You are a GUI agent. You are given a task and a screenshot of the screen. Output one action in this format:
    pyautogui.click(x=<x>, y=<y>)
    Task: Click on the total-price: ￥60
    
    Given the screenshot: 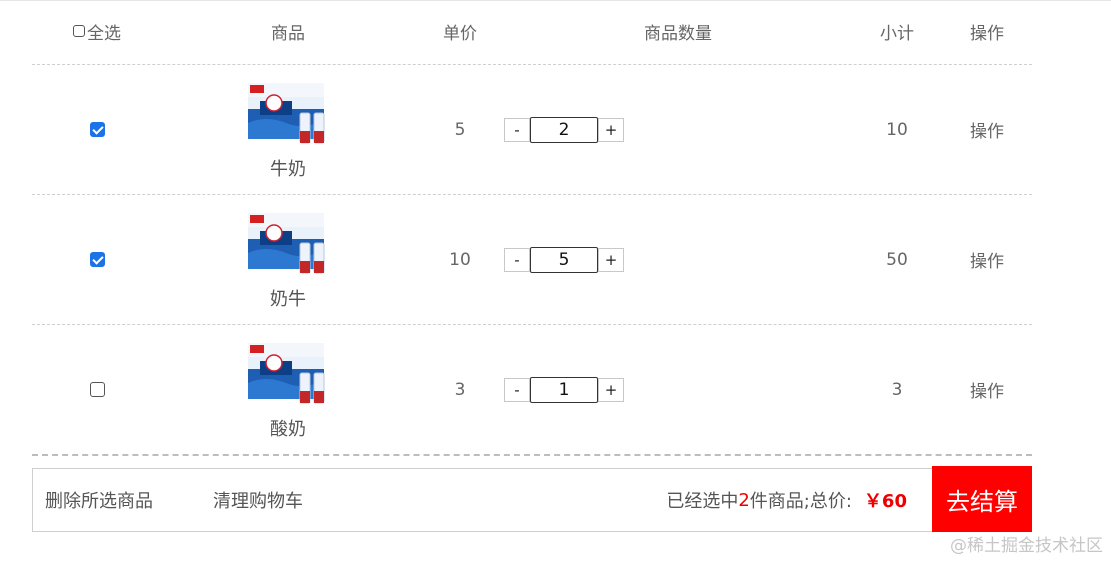 What is the action you would take?
    pyautogui.click(x=885, y=501)
    